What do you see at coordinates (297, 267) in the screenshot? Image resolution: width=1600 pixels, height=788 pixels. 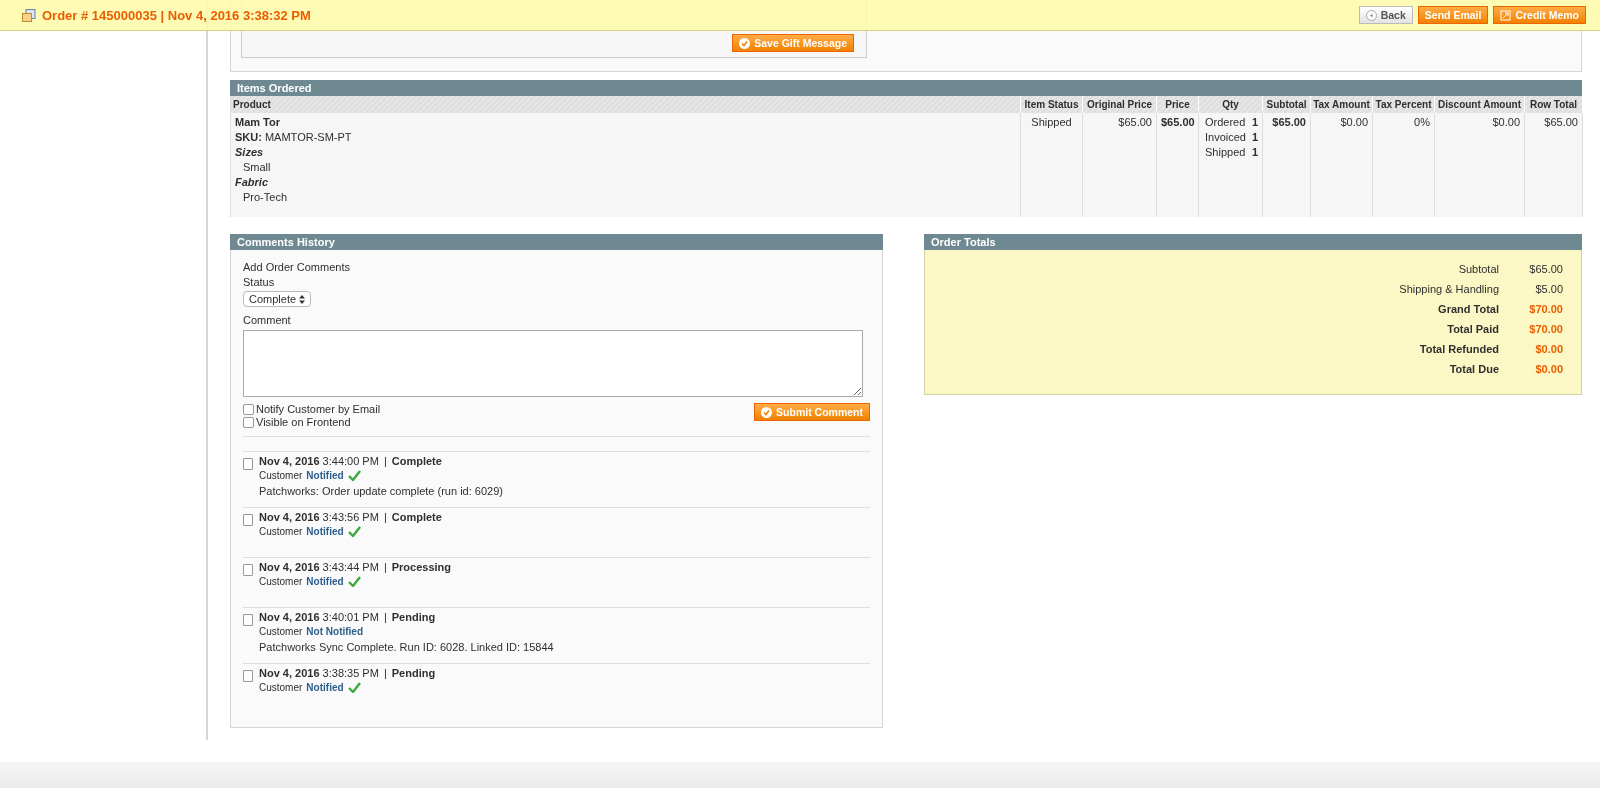 I see `form-heading: Add Order Comments` at bounding box center [297, 267].